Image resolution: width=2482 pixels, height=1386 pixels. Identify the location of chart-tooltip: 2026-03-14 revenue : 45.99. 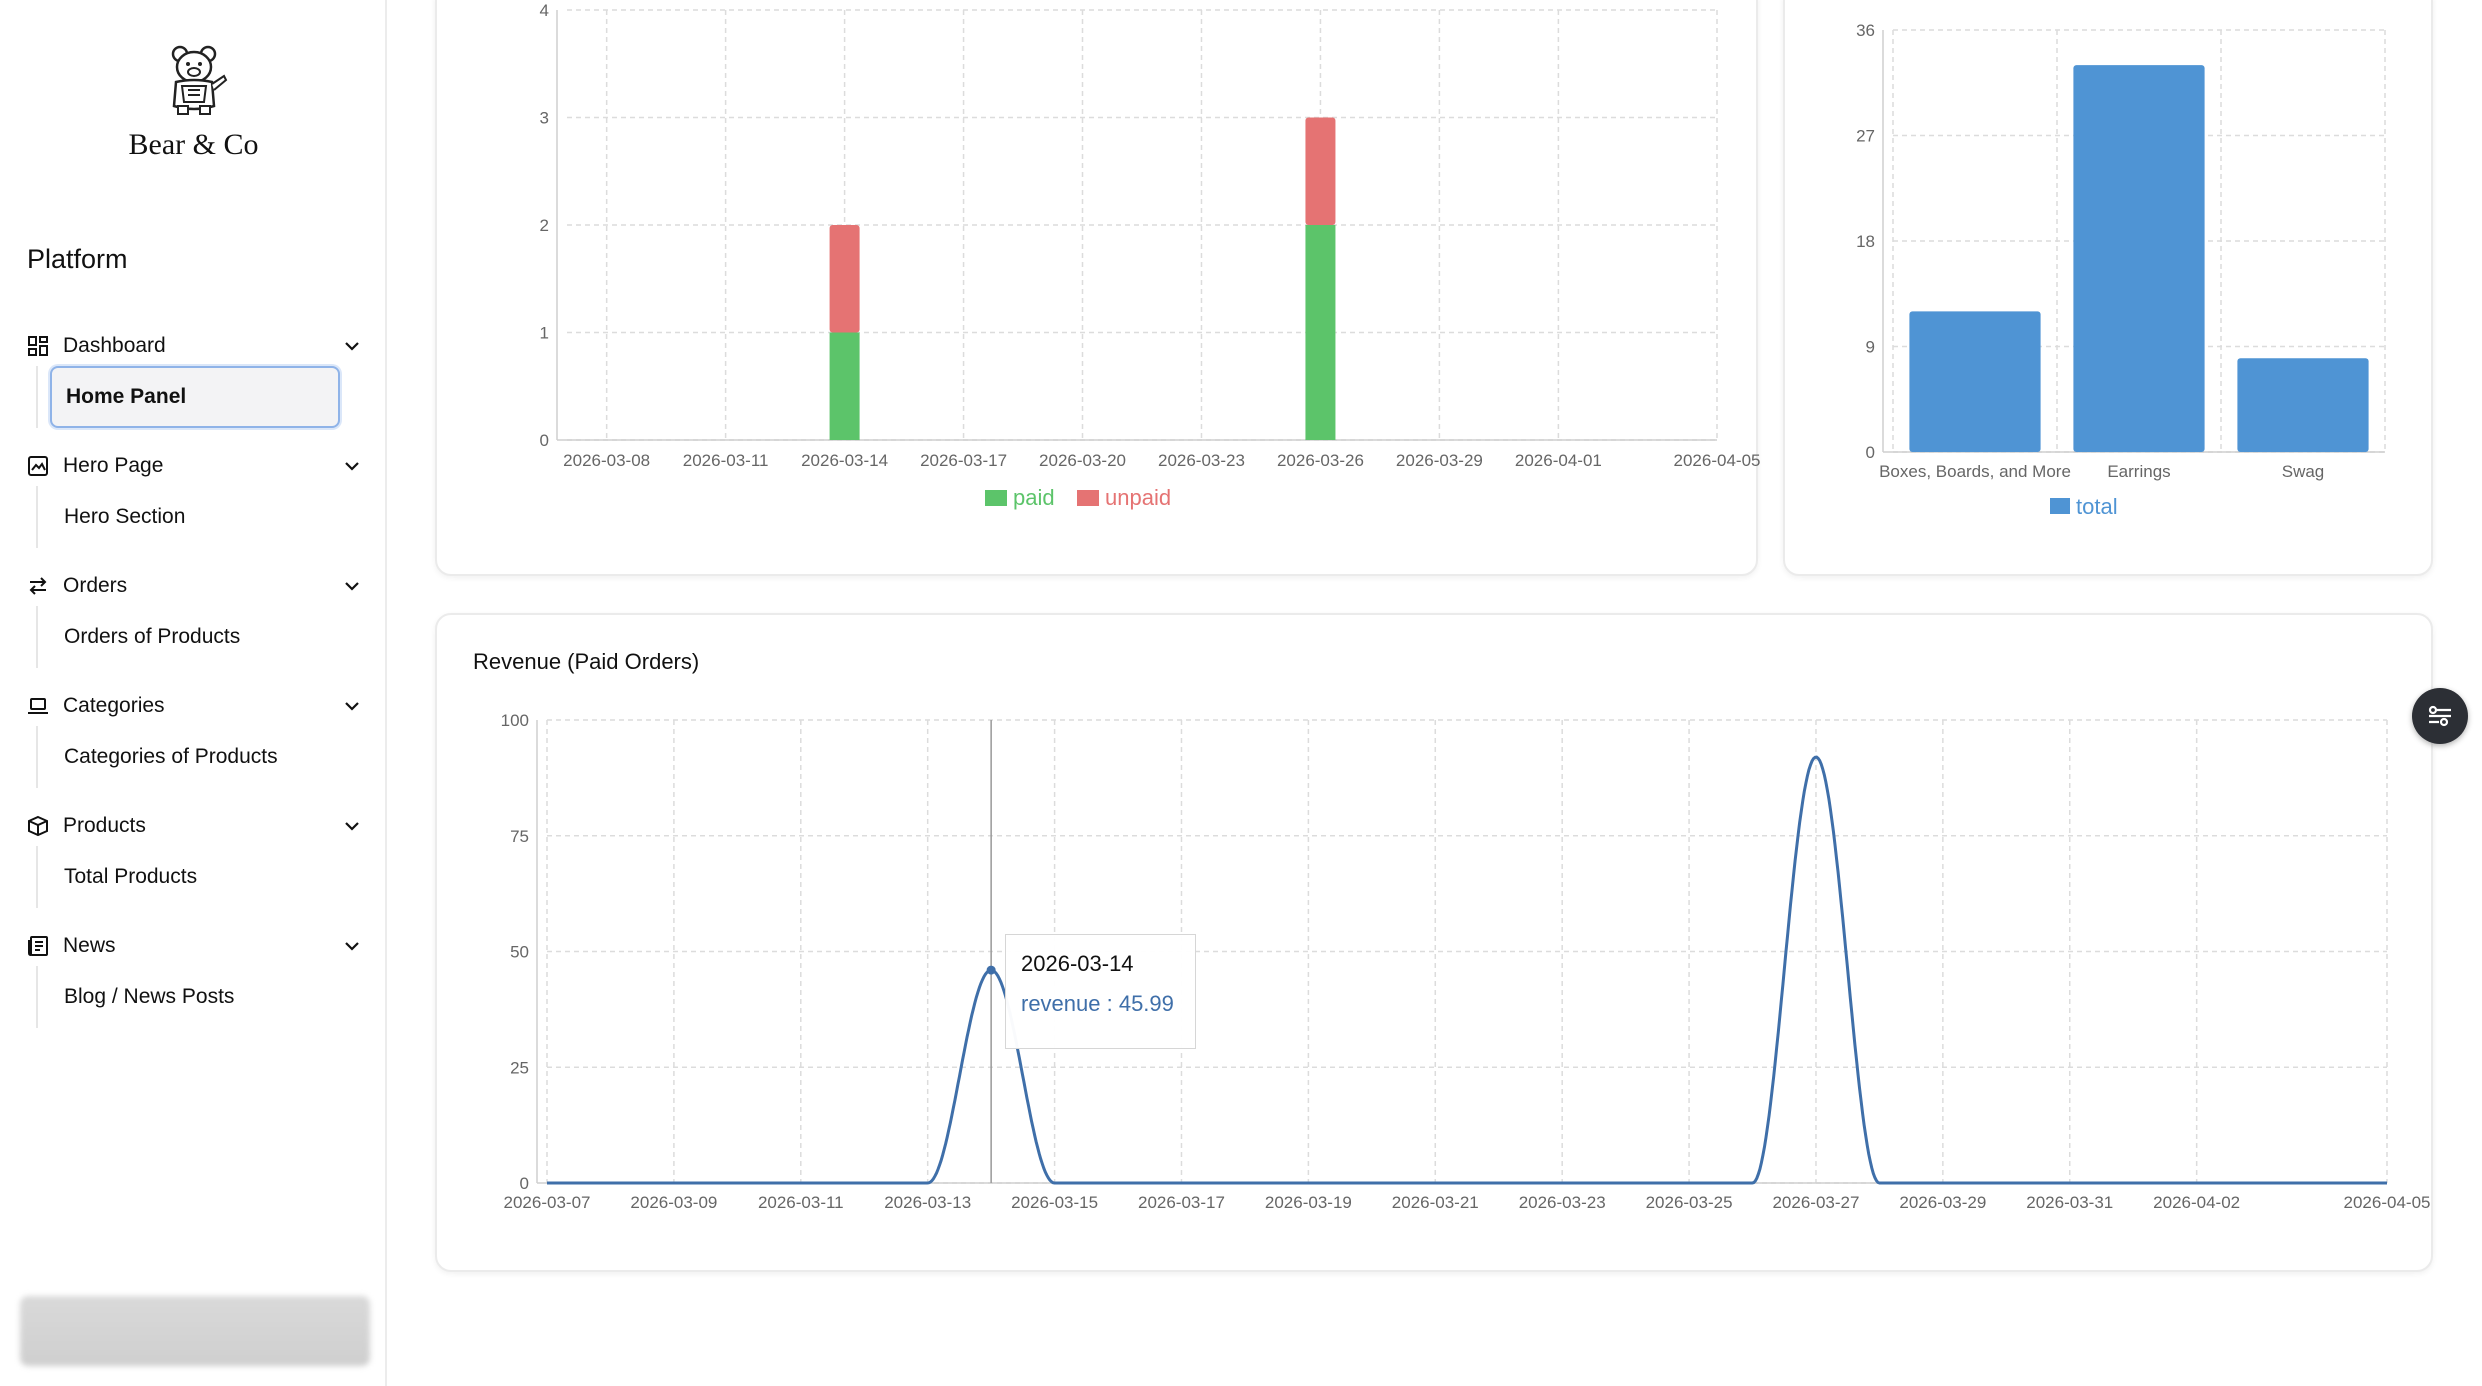
(1100, 991).